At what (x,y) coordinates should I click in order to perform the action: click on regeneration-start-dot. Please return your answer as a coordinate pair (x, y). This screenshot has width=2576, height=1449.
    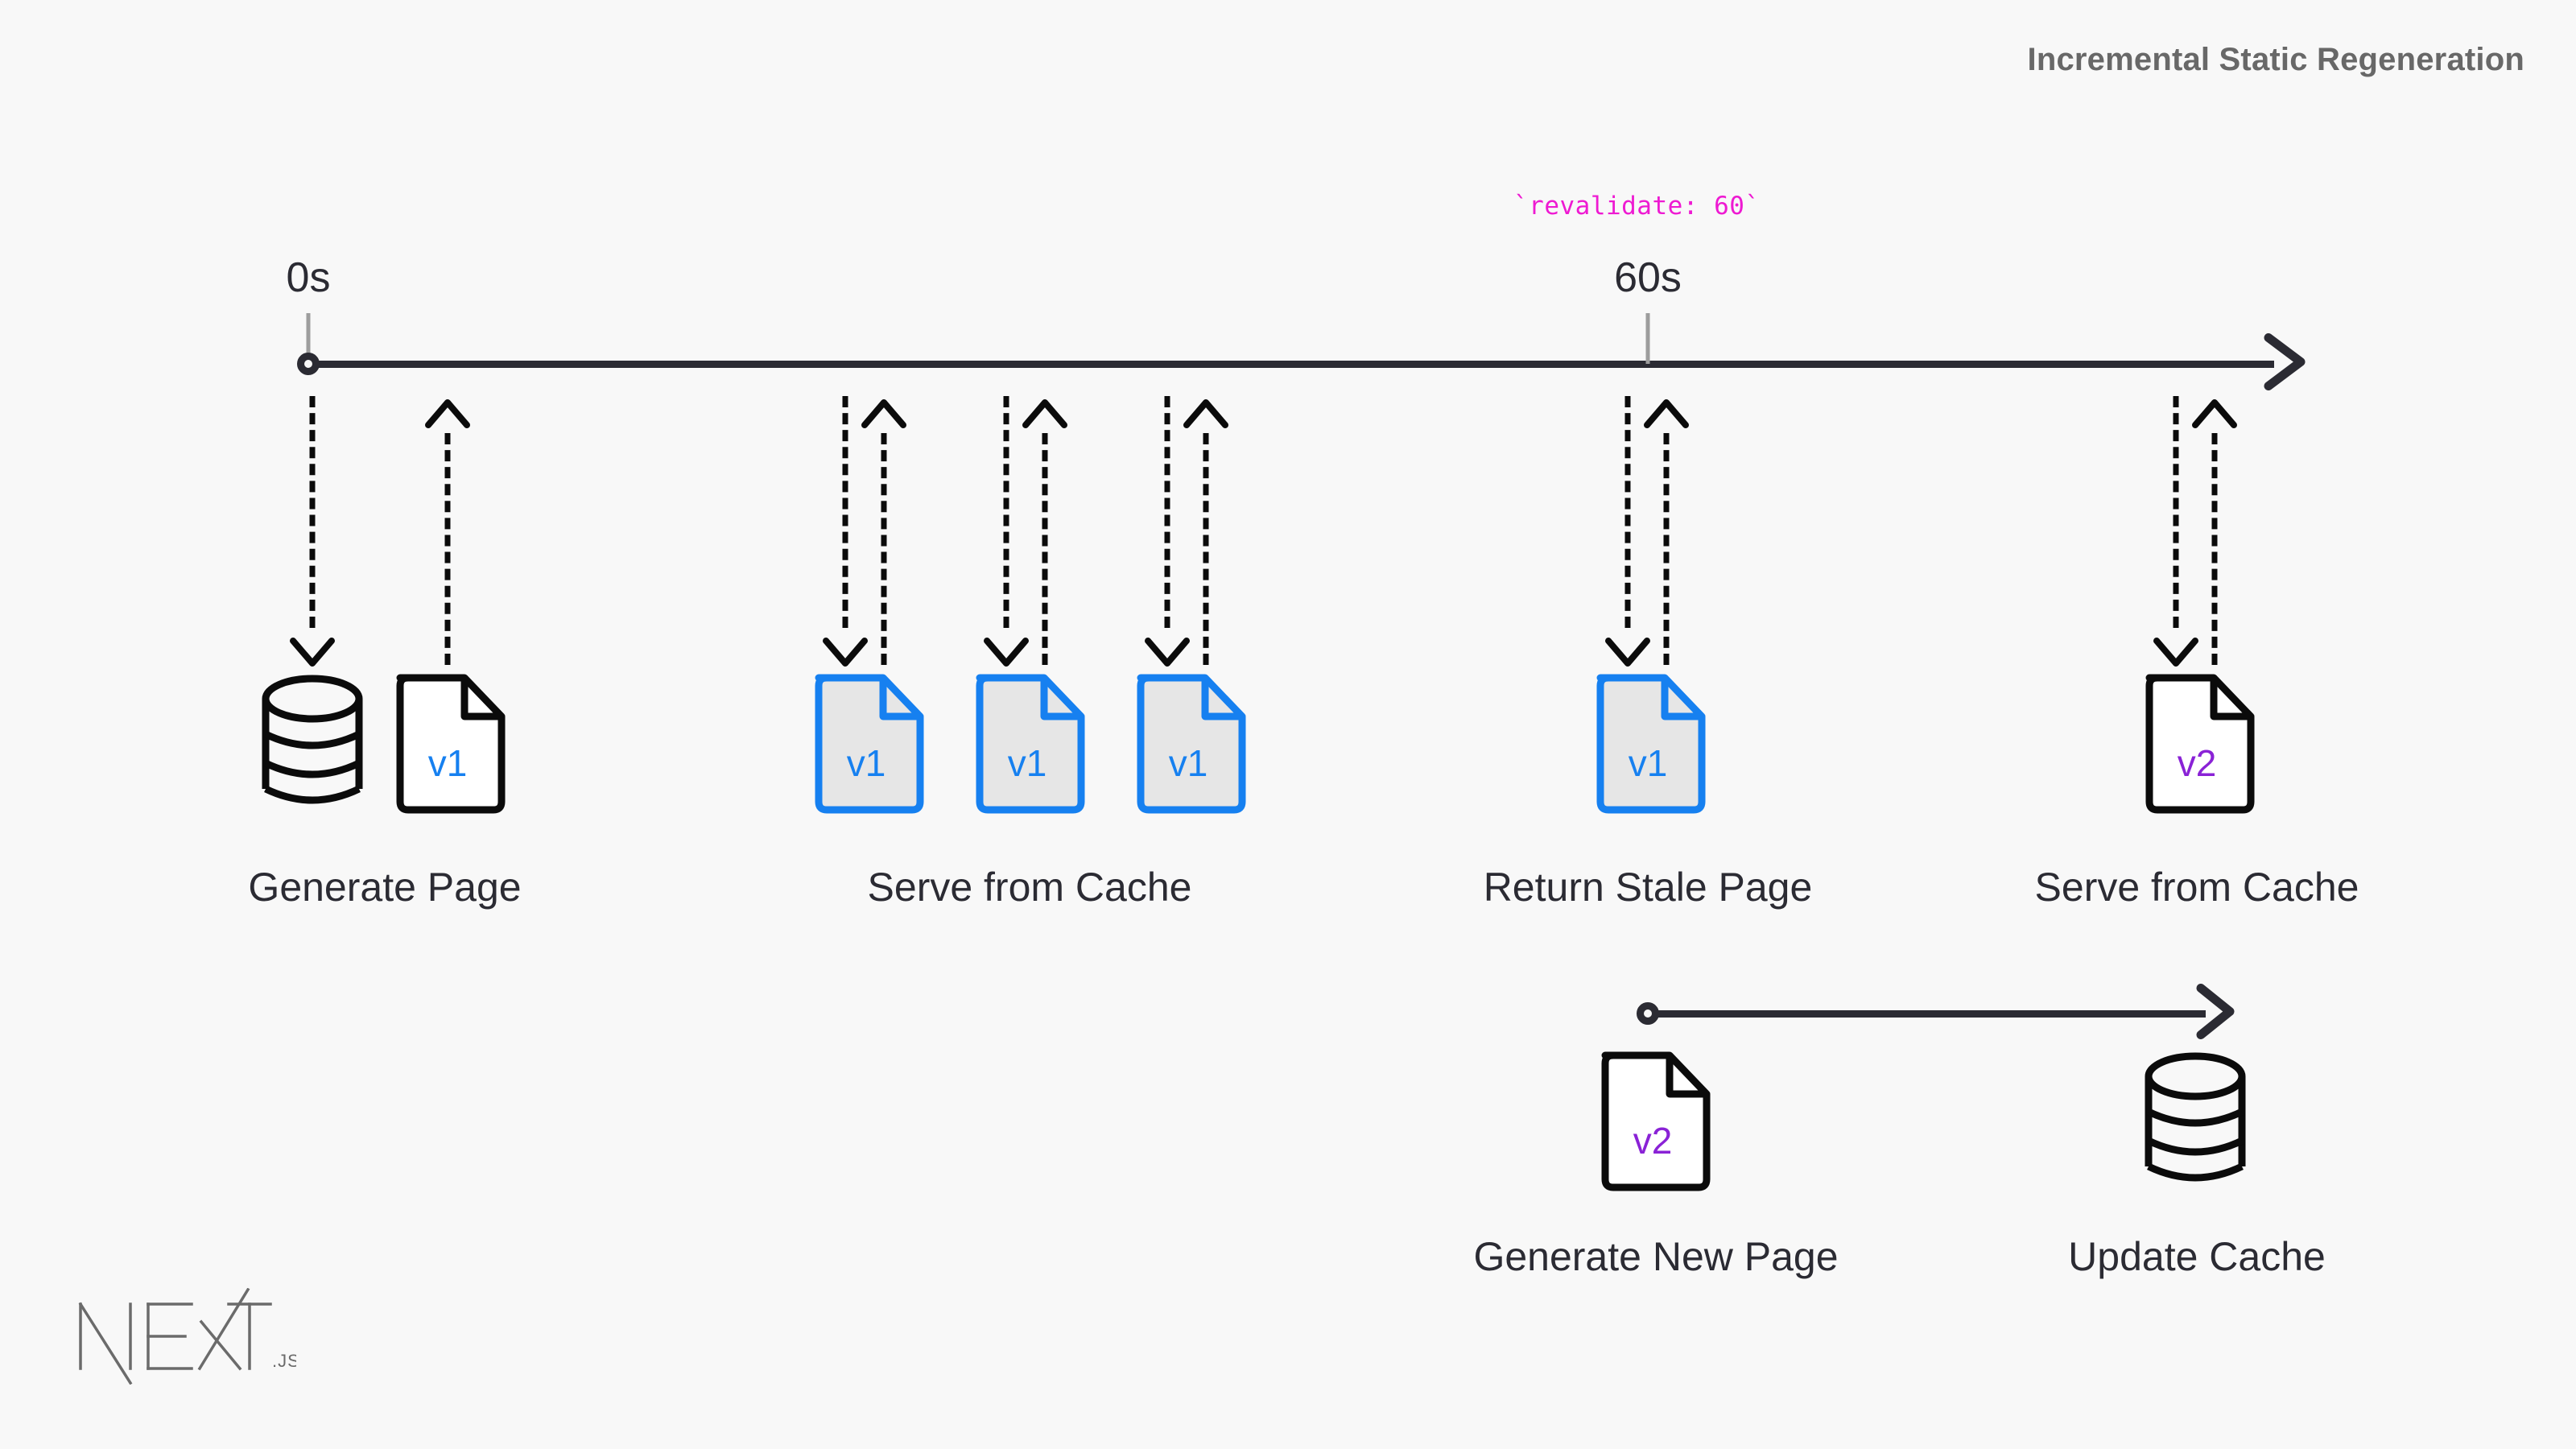
    Looking at the image, I should click on (1648, 1013).